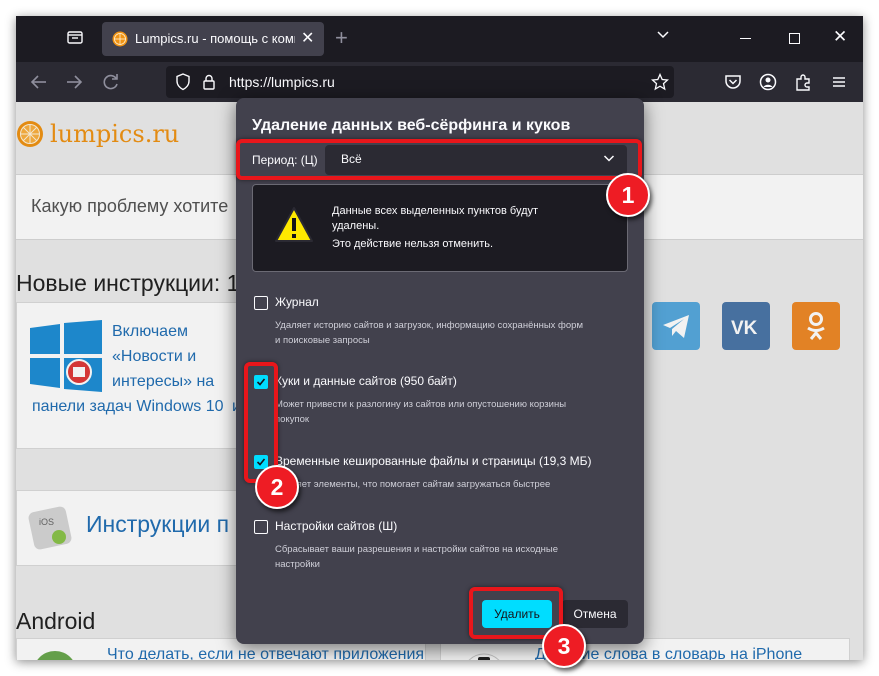 The image size is (879, 676). Describe the element at coordinates (794, 38) in the screenshot. I see `maximize-button` at that location.